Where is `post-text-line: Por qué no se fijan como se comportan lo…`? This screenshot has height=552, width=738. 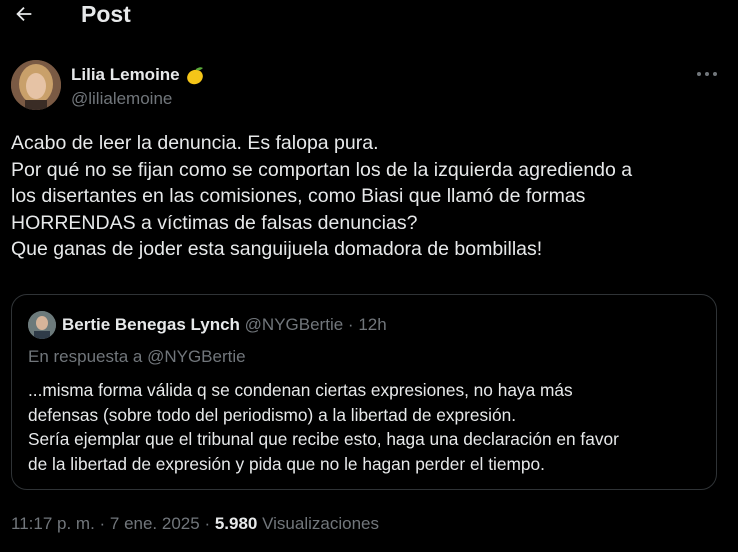
post-text-line: Por qué no se fijan como se comportan lo… is located at coordinates (322, 169).